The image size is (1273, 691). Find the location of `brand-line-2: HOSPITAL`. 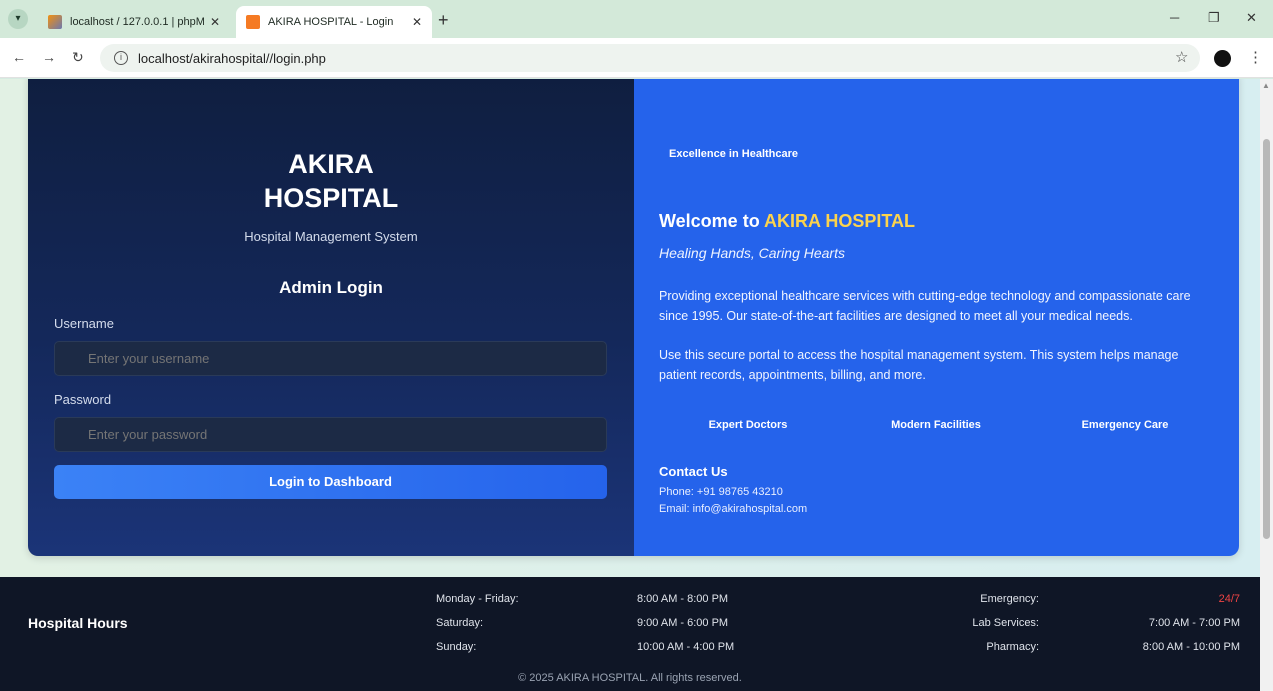

brand-line-2: HOSPITAL is located at coordinates (331, 198).